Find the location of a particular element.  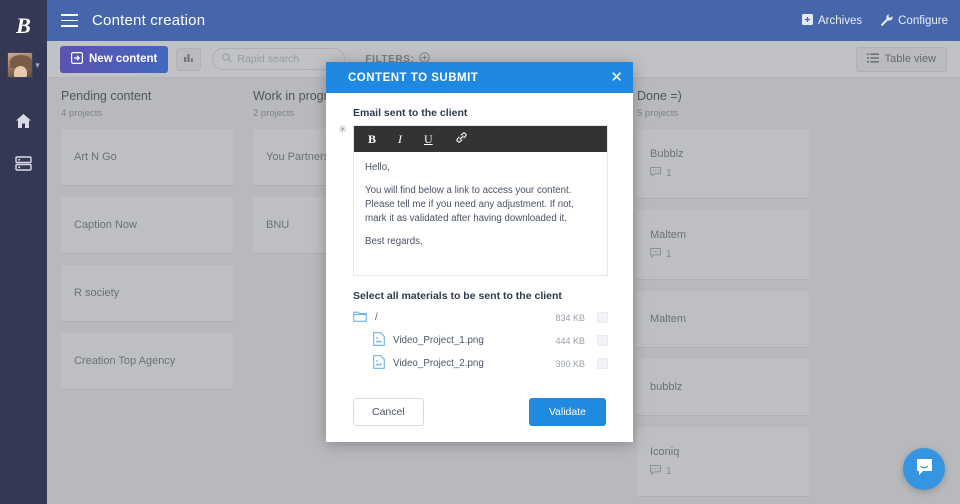

file-name: Video_Project_1.png is located at coordinates (438, 340).